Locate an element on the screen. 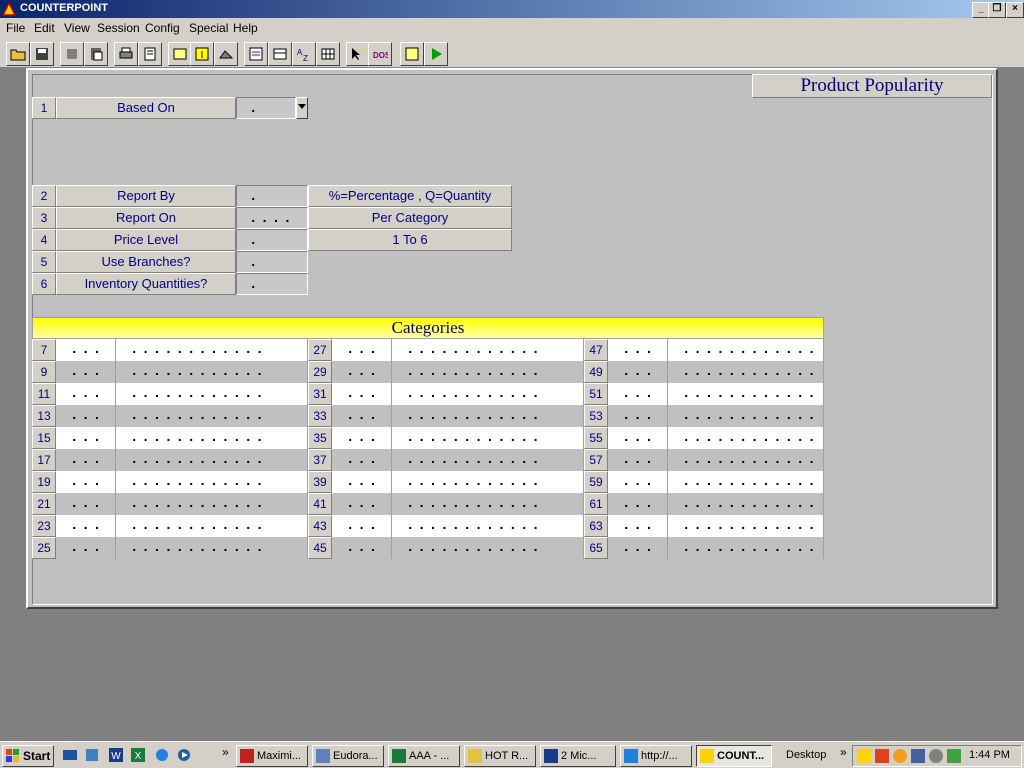  save-button is located at coordinates (42, 54).